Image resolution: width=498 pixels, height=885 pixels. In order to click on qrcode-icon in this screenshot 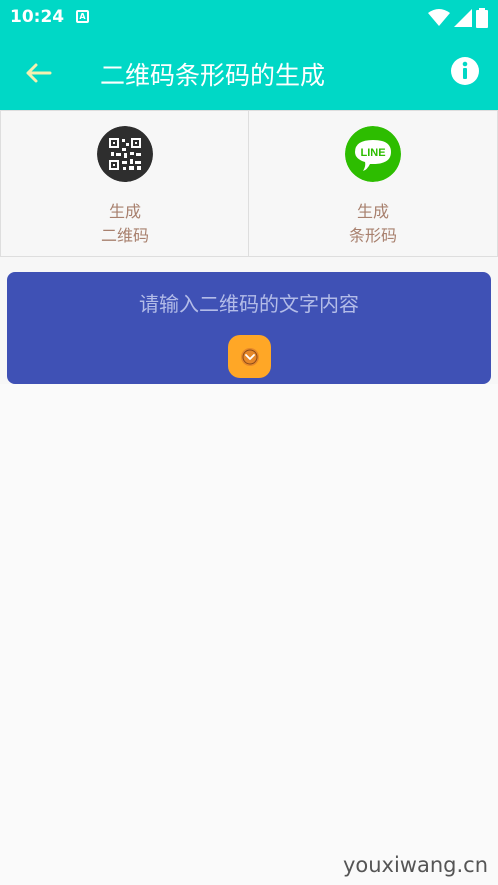, I will do `click(125, 154)`.